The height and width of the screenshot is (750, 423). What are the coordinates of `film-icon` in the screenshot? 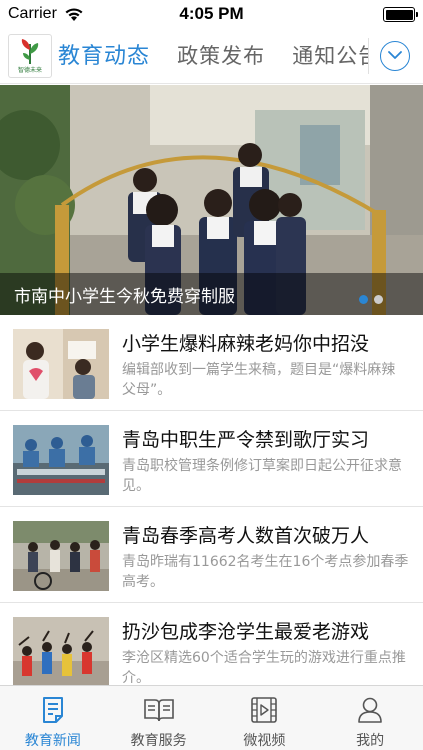 It's located at (265, 710).